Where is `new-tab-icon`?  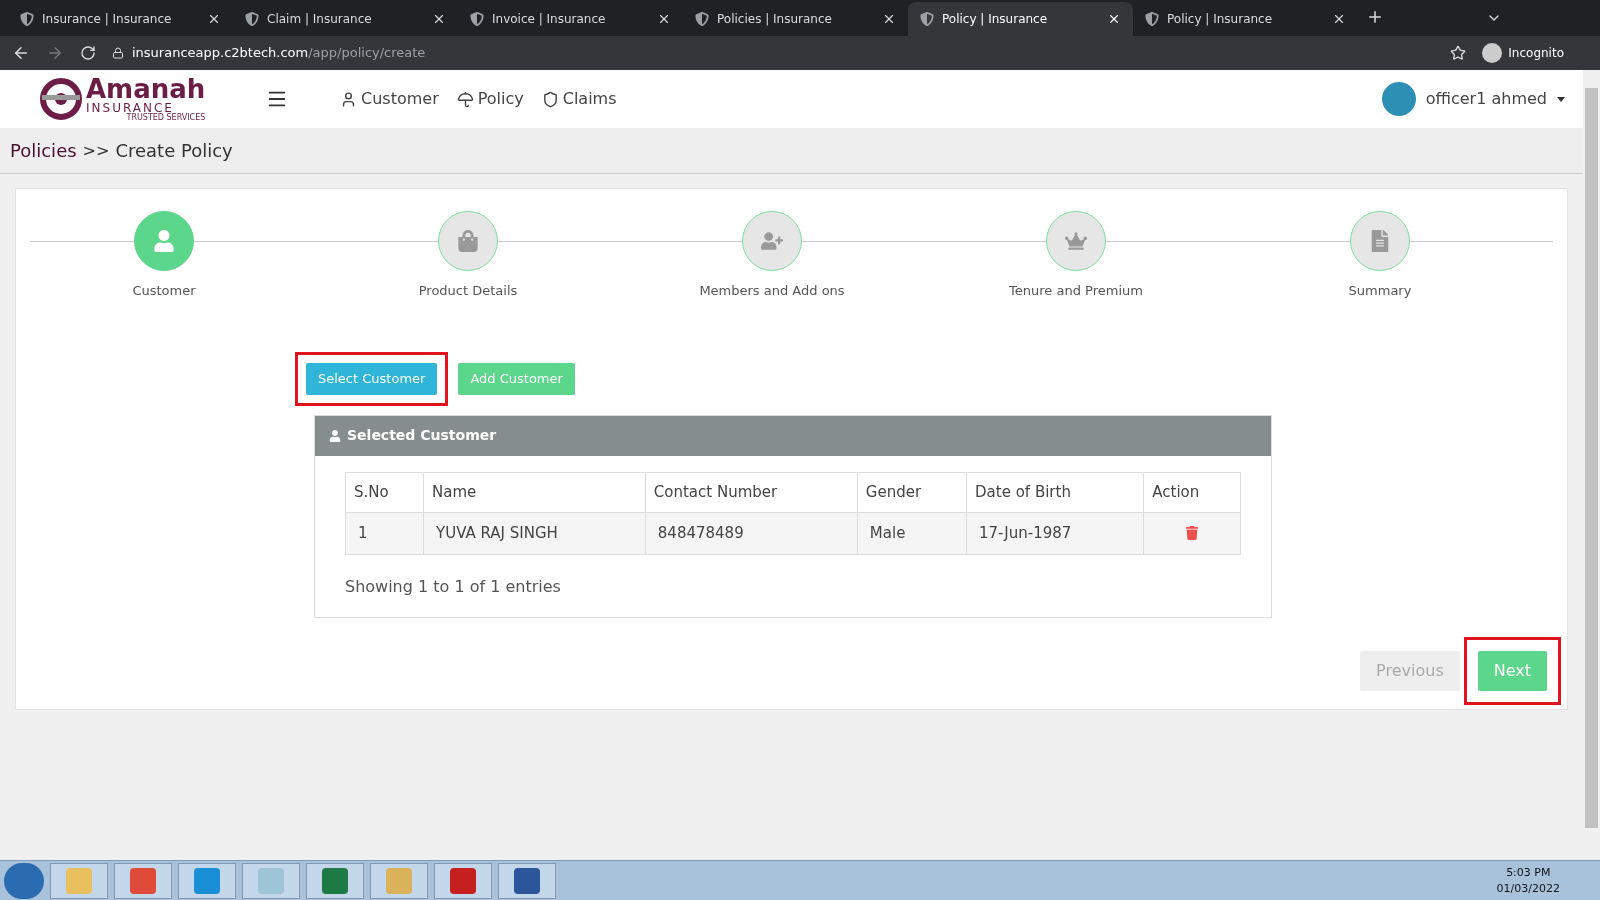
new-tab-icon is located at coordinates (1375, 17).